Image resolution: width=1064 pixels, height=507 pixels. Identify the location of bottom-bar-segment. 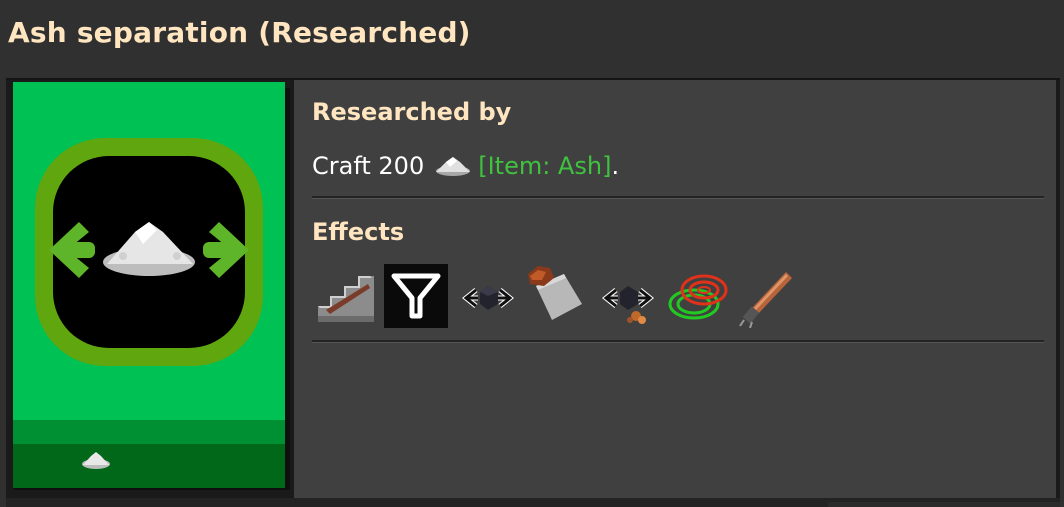
(944, 504).